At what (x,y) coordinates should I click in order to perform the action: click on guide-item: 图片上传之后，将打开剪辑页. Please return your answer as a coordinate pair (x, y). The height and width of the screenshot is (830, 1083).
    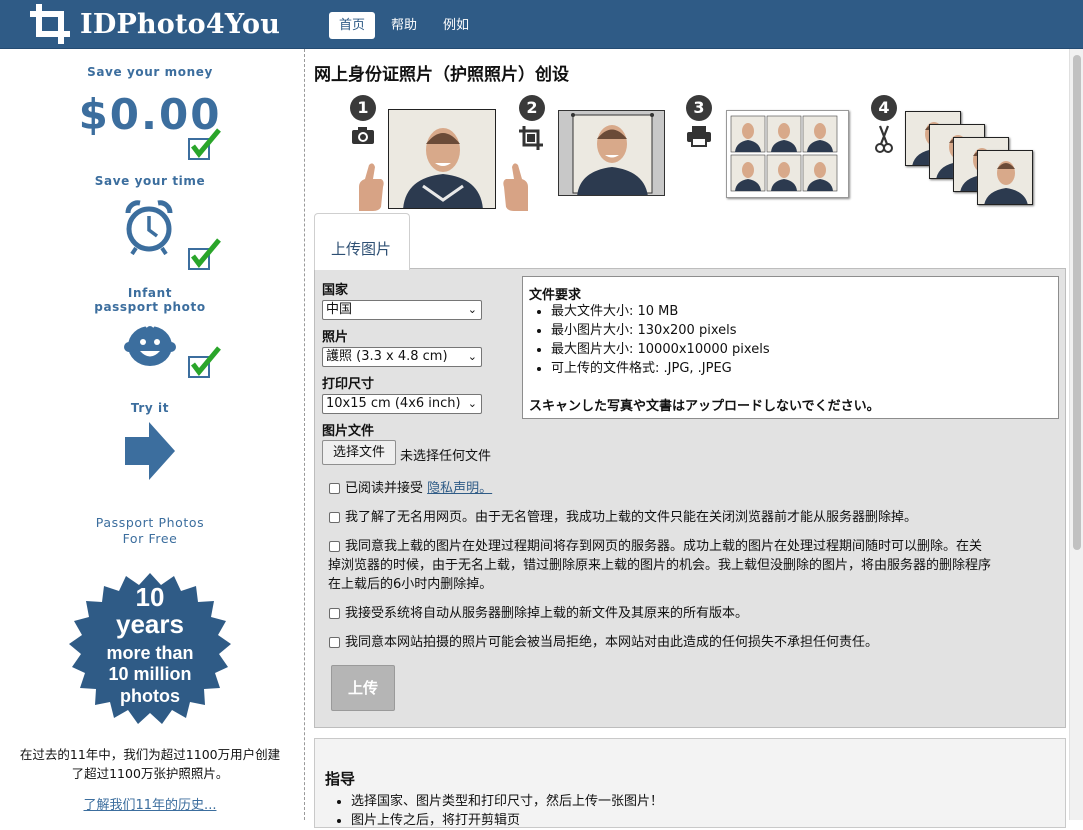
    Looking at the image, I should click on (507, 820).